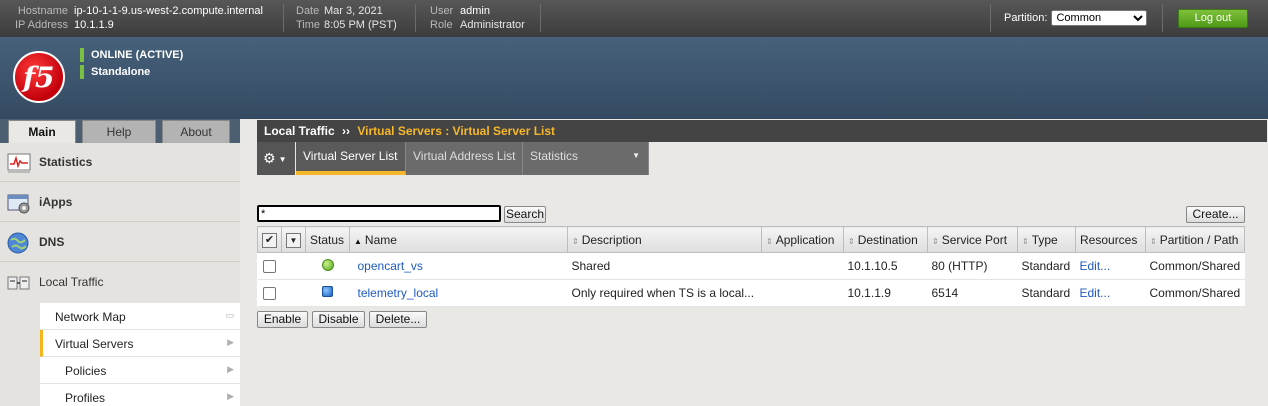 Image resolution: width=1268 pixels, height=406 pixels. I want to click on status-filter-header: ▼, so click(293, 239).